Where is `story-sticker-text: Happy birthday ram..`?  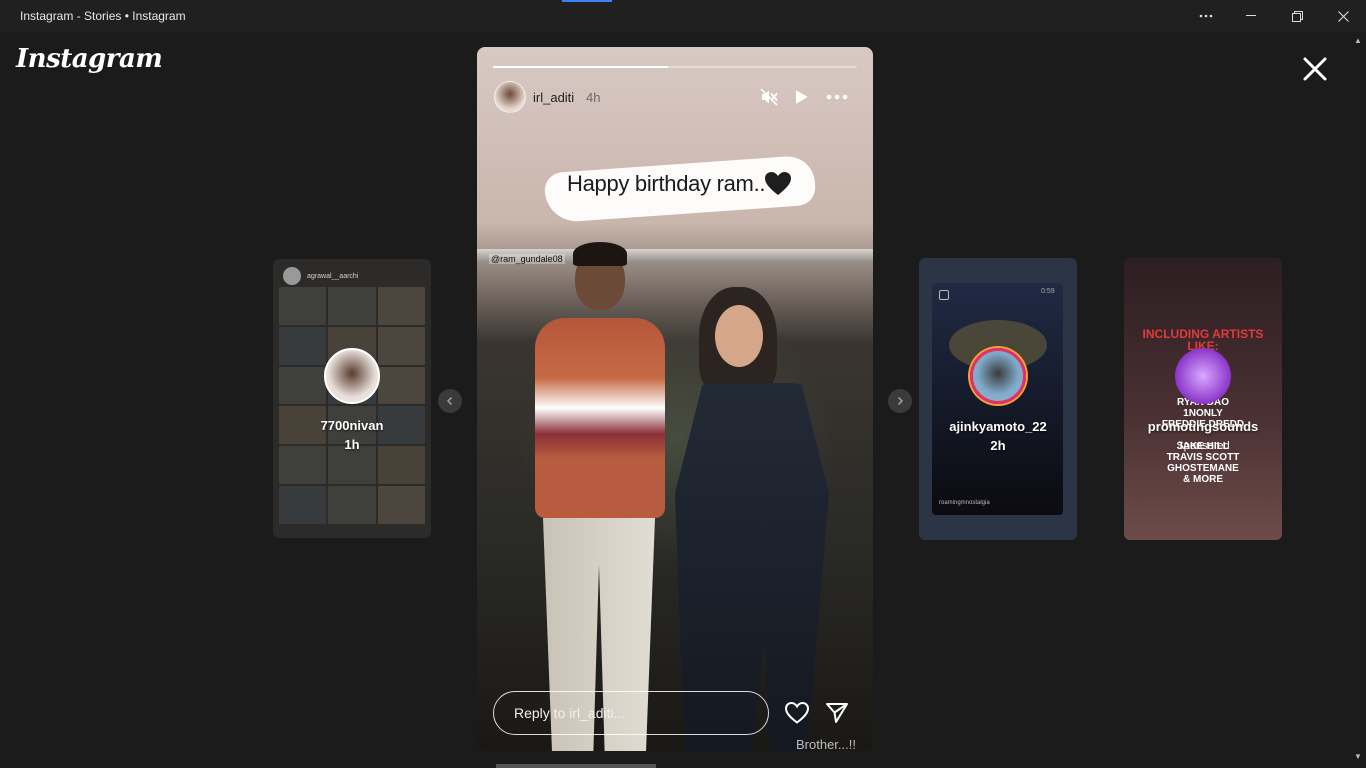
story-sticker-text: Happy birthday ram.. is located at coordinates (666, 183).